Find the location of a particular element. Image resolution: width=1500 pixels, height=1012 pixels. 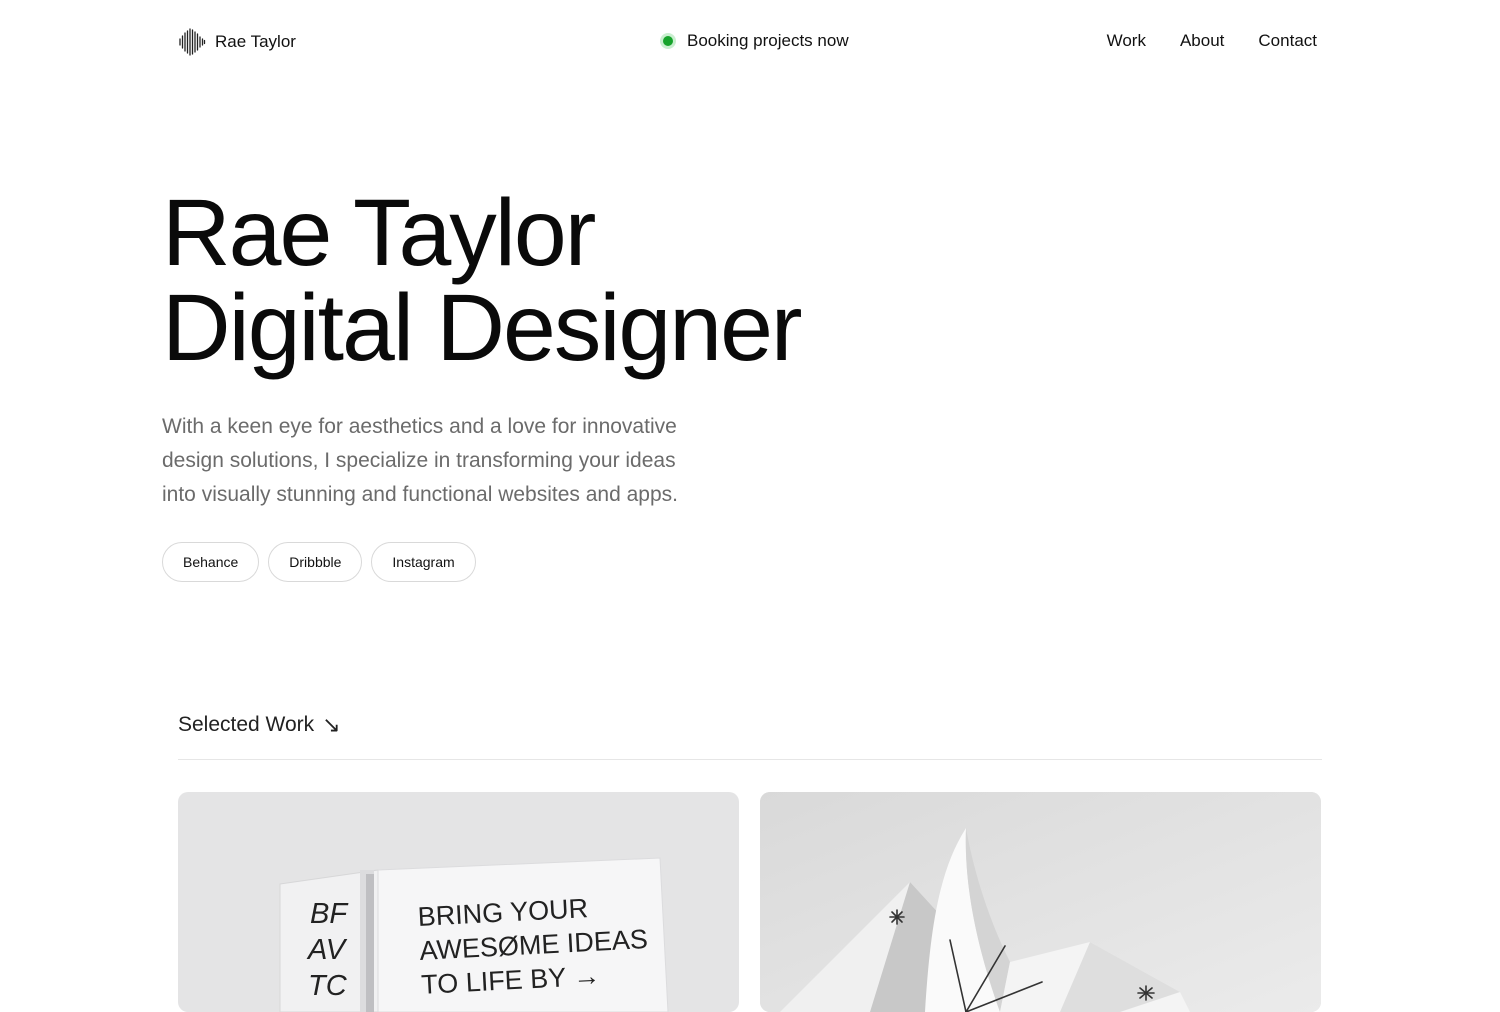

main-nav: Work About Contact is located at coordinates (1212, 41).